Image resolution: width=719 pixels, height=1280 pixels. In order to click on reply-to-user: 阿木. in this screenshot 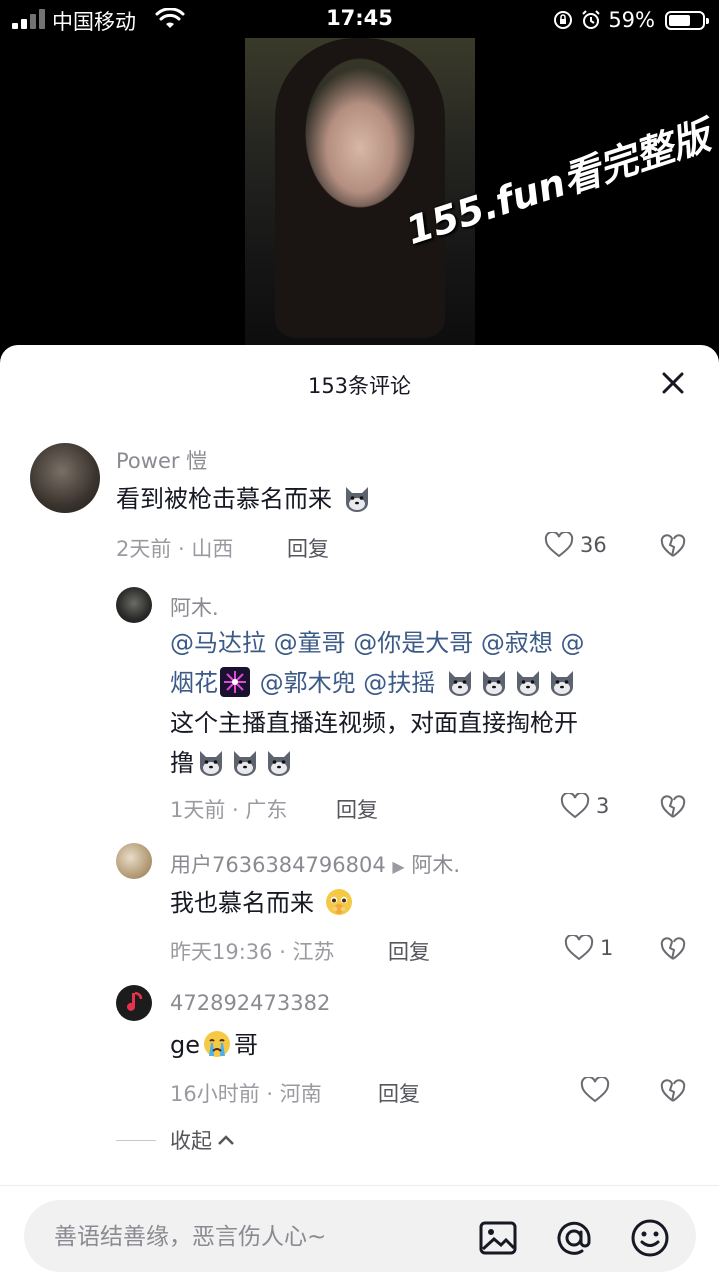, I will do `click(435, 865)`.